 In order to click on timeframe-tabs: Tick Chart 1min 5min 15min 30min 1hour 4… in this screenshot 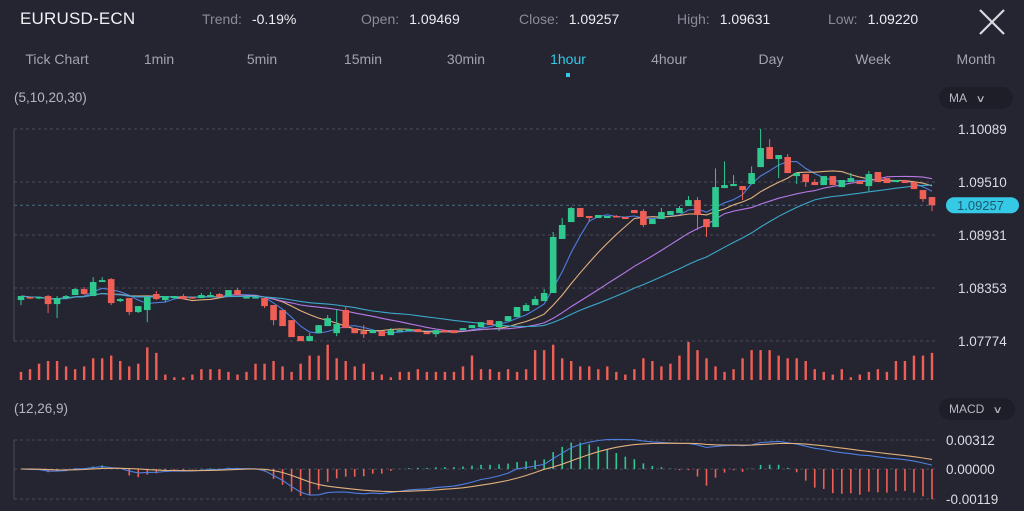, I will do `click(512, 64)`.